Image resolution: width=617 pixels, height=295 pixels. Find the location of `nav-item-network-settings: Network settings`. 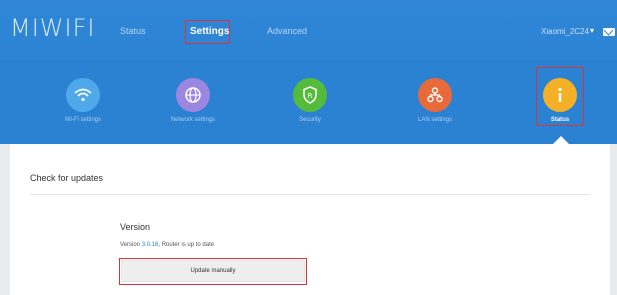

nav-item-network-settings: Network settings is located at coordinates (193, 100).